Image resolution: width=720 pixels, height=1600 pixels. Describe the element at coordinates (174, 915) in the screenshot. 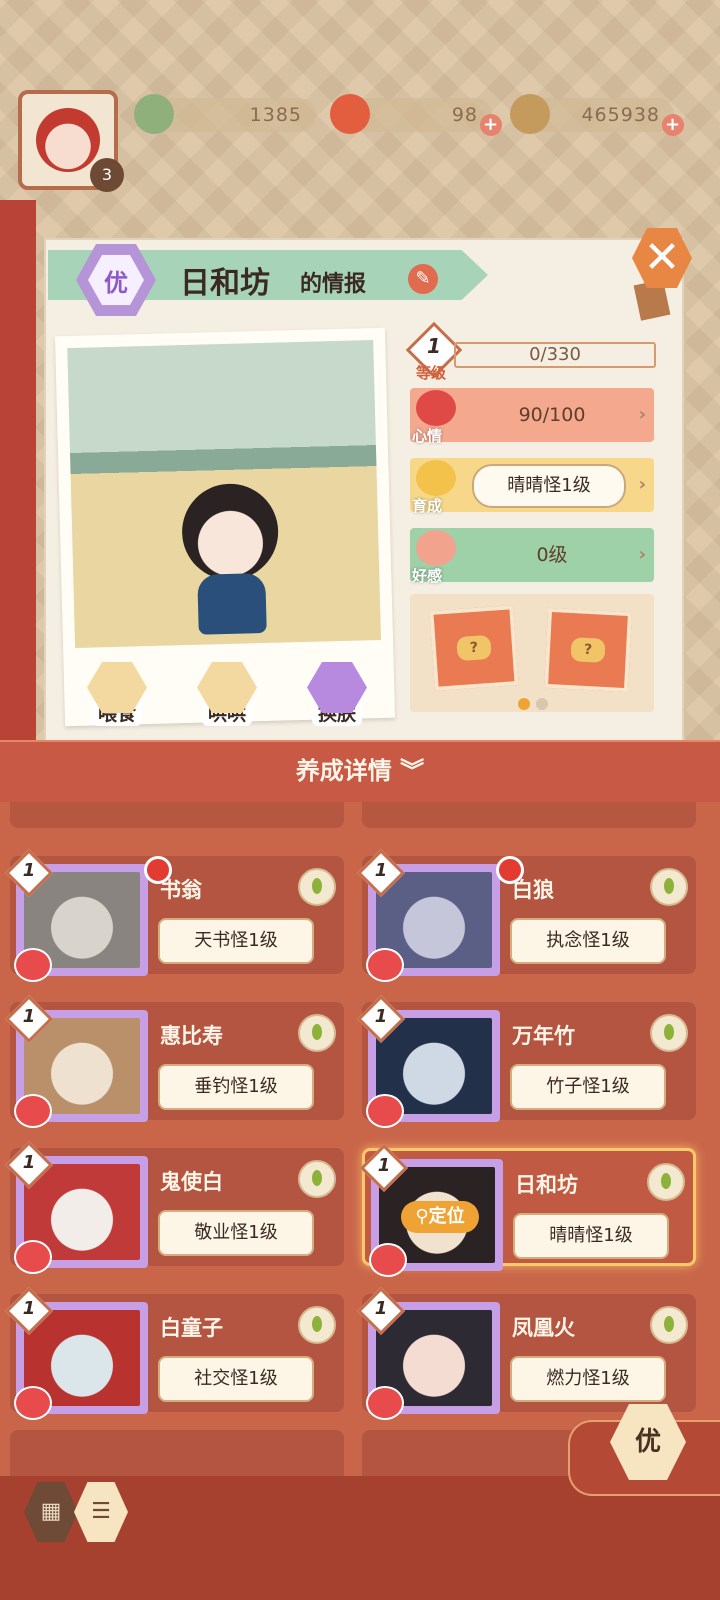

I see `list-item: 1 书翁 天书怪1级` at that location.